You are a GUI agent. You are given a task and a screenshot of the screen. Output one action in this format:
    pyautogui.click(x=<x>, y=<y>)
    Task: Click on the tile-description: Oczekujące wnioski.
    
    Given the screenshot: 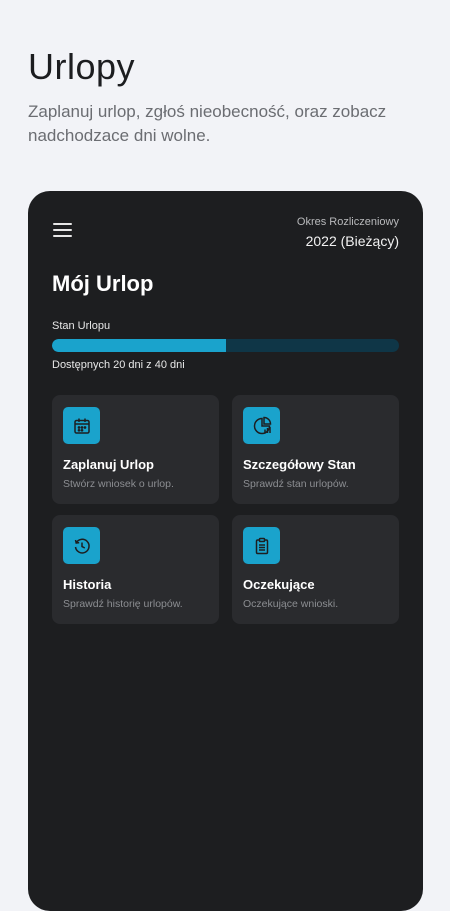 What is the action you would take?
    pyautogui.click(x=291, y=604)
    